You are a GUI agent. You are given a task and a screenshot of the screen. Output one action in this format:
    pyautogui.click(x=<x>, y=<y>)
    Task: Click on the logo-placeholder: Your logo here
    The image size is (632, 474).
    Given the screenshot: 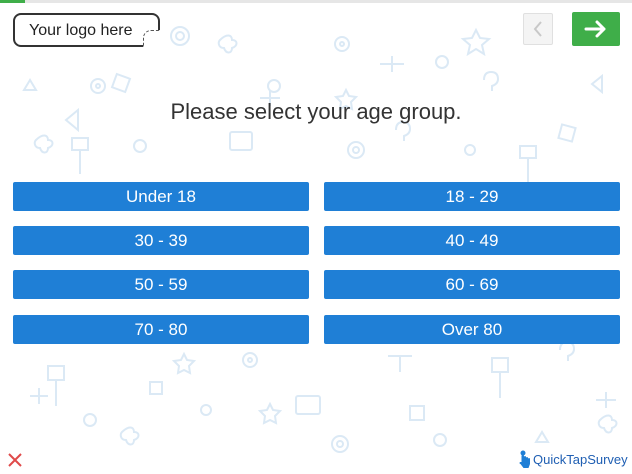 What is the action you would take?
    pyautogui.click(x=86, y=30)
    